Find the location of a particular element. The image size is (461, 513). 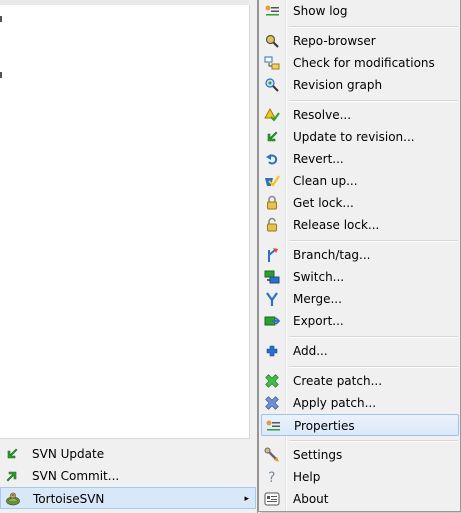

properties-icon is located at coordinates (273, 426).